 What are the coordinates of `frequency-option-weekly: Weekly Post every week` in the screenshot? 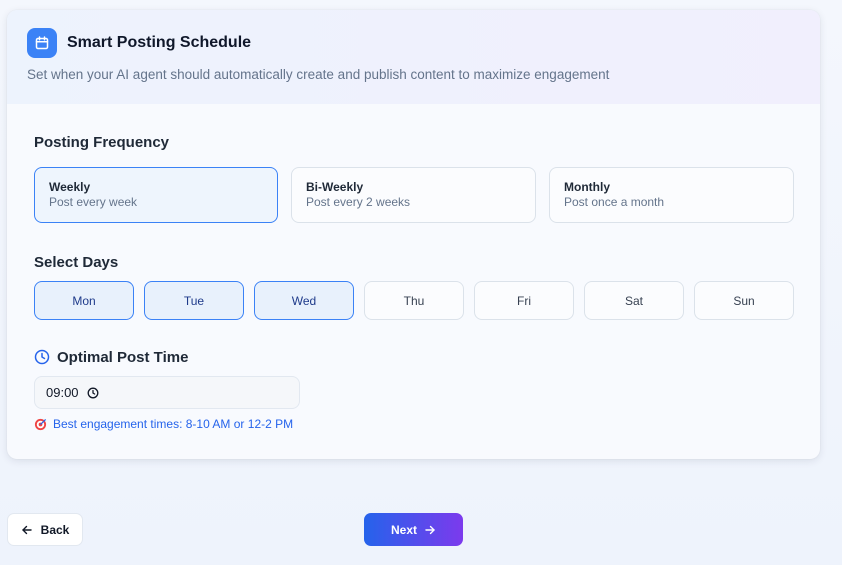 It's located at (156, 195).